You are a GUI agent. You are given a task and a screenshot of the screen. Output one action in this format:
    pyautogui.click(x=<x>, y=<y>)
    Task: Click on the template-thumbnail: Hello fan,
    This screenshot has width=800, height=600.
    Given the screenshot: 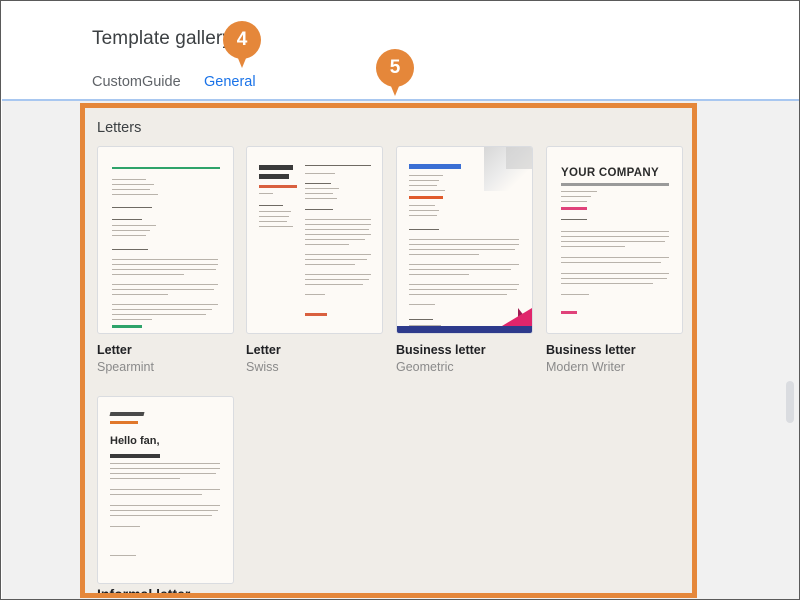 What is the action you would take?
    pyautogui.click(x=165, y=490)
    